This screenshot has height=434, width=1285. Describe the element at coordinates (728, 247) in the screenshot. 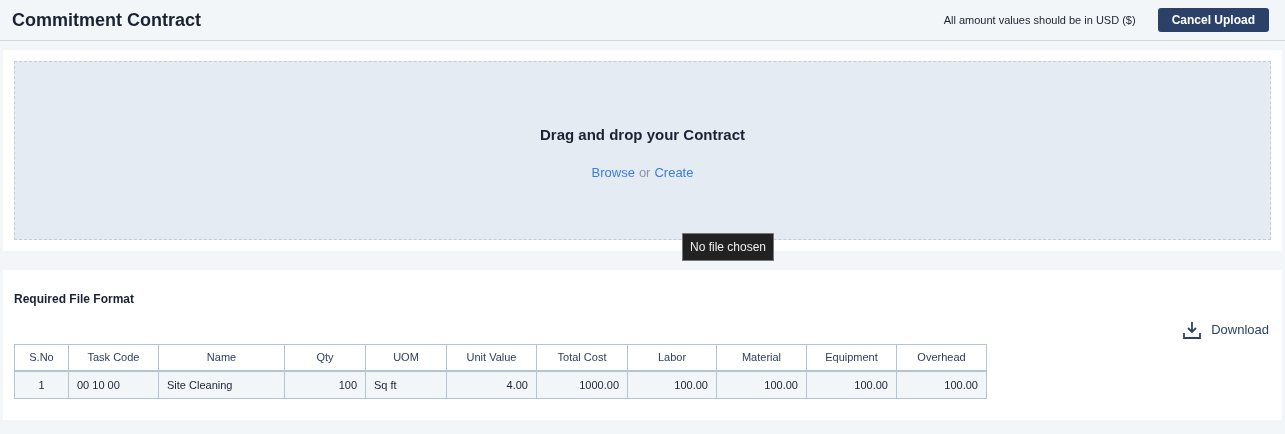

I see `tooltip: No file chosen` at that location.